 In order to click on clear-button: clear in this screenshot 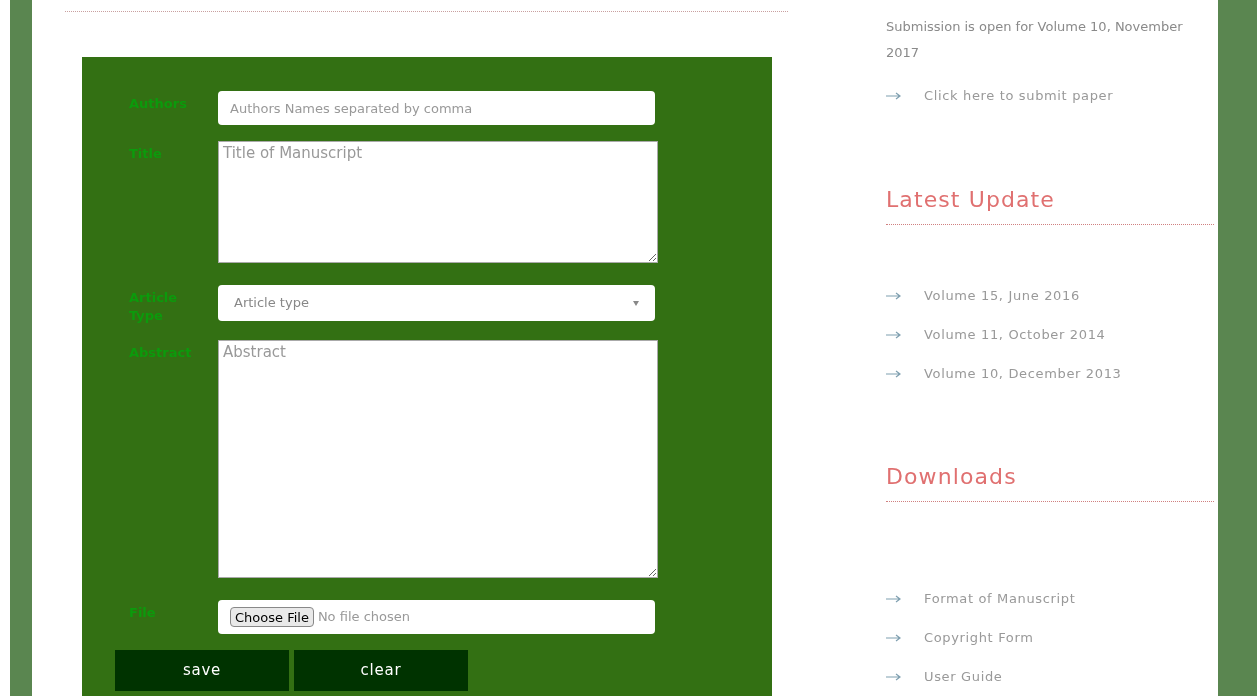, I will do `click(381, 670)`.